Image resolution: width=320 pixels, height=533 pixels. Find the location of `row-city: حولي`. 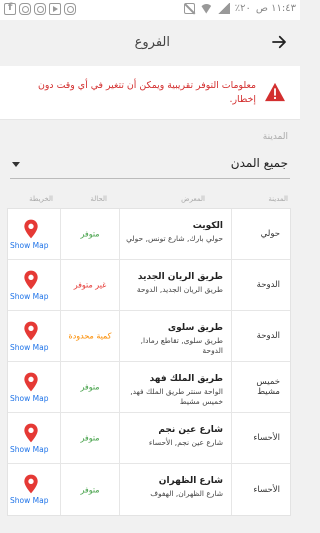

row-city: حولي is located at coordinates (270, 234).